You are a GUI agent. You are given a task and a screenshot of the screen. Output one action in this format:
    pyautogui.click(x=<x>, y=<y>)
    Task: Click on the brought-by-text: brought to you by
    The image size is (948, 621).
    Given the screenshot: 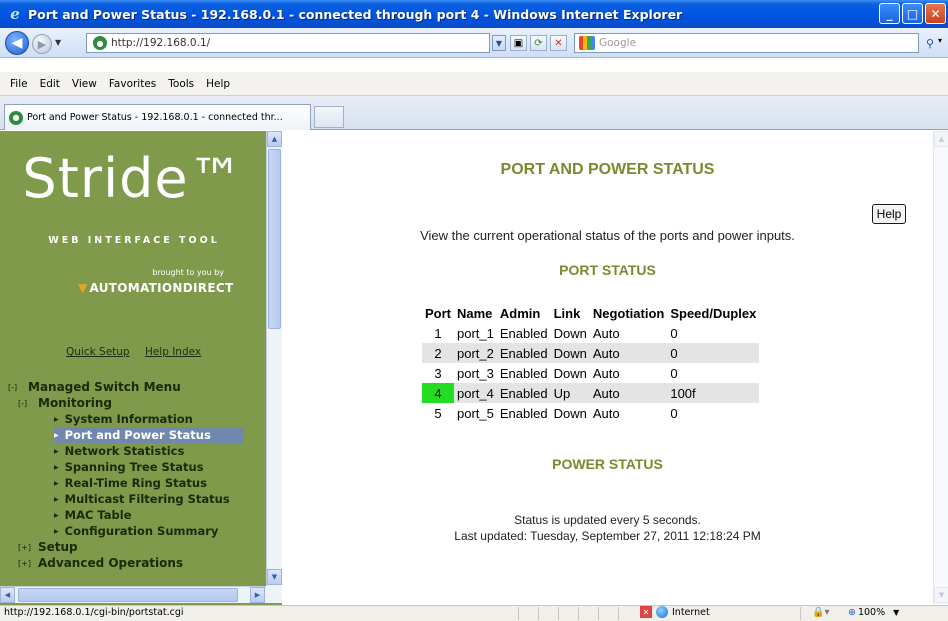 What is the action you would take?
    pyautogui.click(x=188, y=272)
    